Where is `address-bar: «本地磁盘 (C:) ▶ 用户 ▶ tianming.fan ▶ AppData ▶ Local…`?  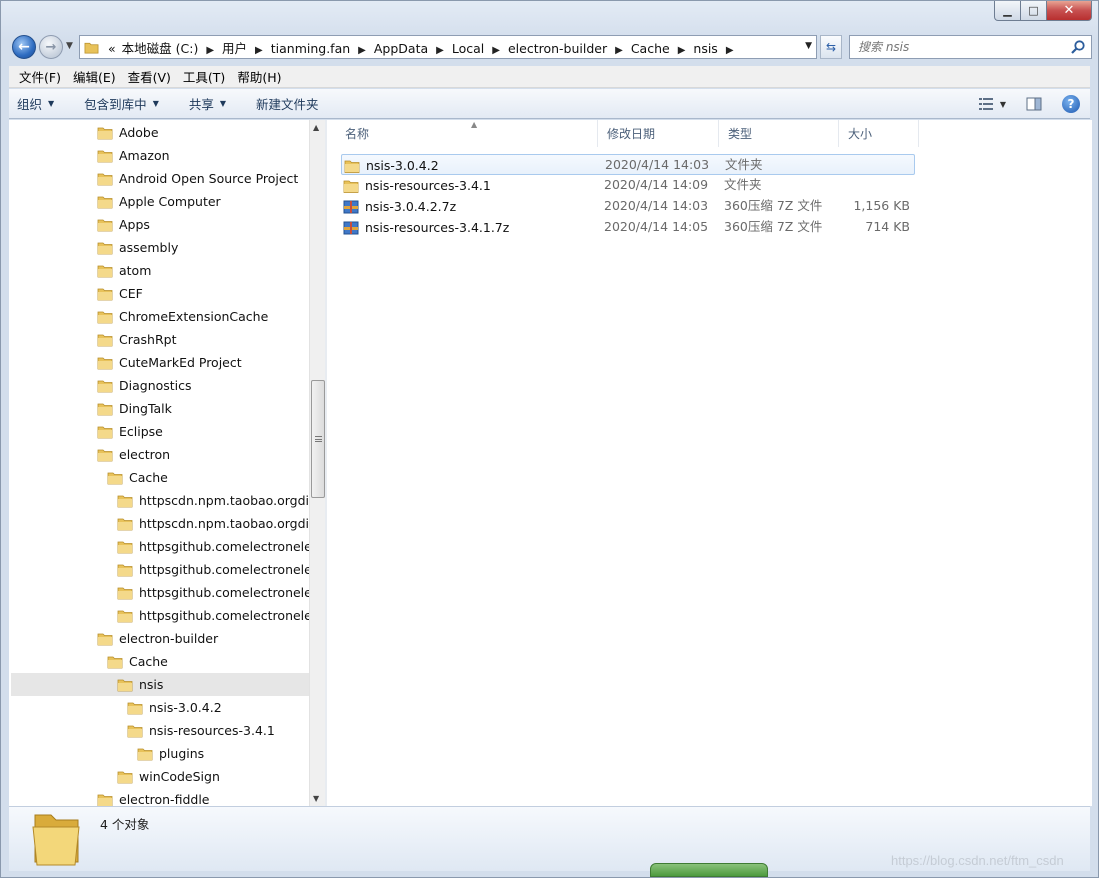
address-bar: «本地磁盘 (C:) ▶ 用户 ▶ tianming.fan ▶ AppData ▶ Local… is located at coordinates (448, 47).